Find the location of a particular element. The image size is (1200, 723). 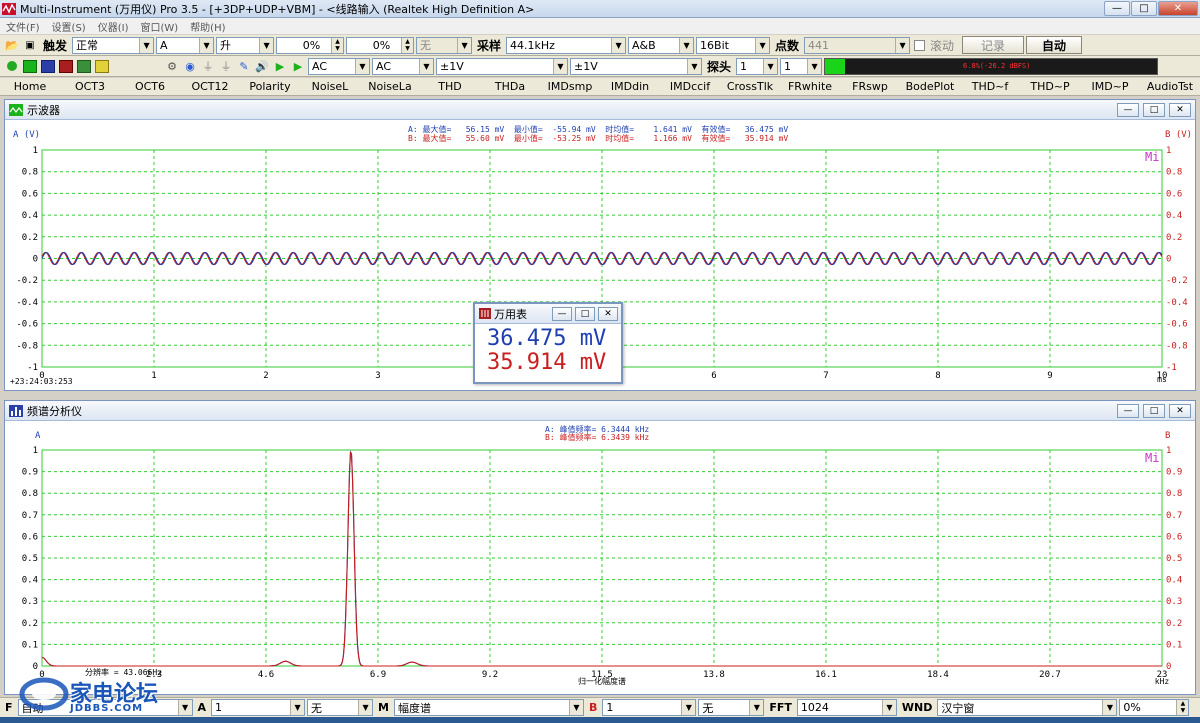

trigger-mode-select: 正常 ▼ is located at coordinates (113, 45).